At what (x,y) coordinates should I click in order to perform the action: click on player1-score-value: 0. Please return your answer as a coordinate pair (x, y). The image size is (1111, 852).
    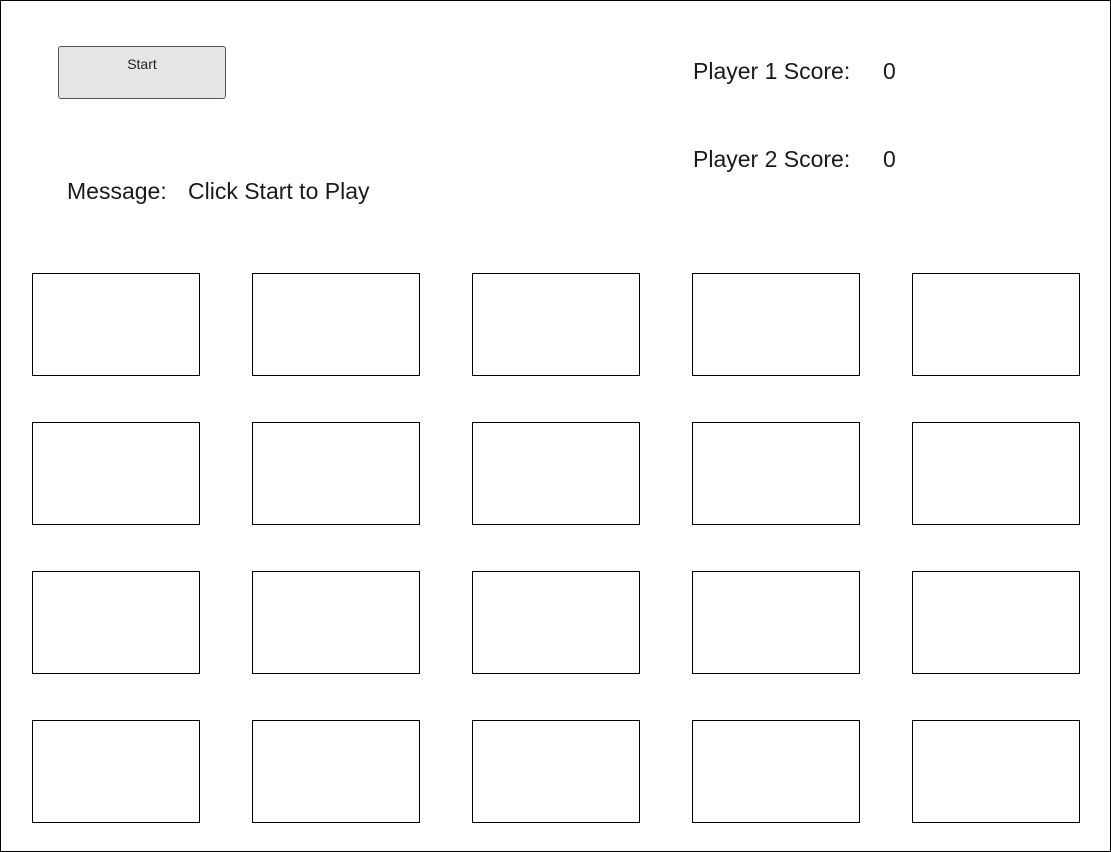
    Looking at the image, I should click on (889, 71).